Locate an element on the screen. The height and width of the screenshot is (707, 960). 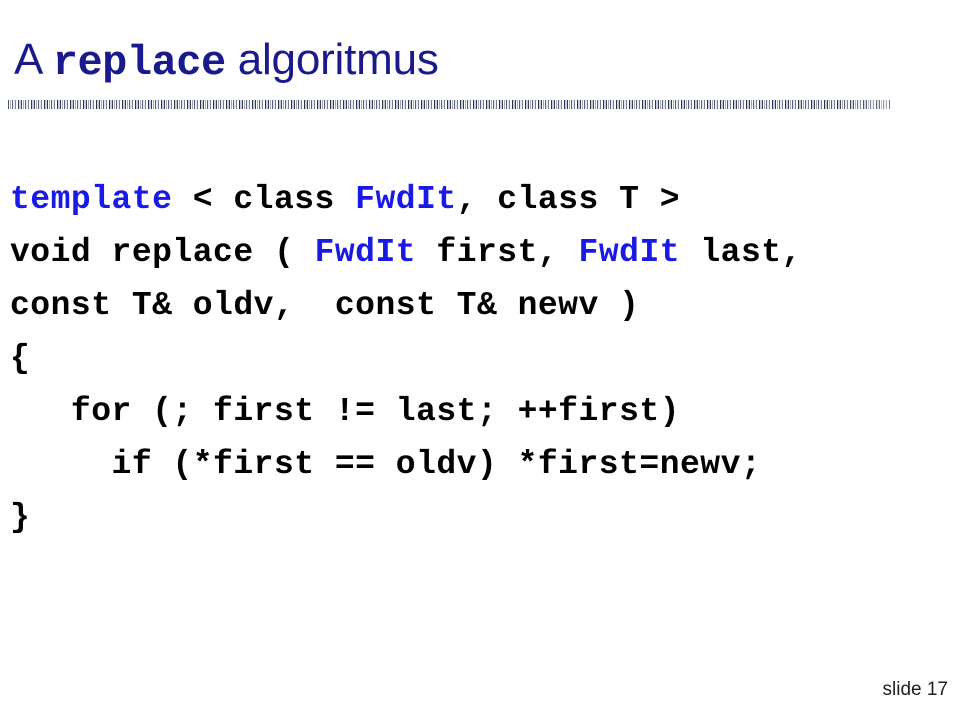
divider-fade is located at coordinates (449, 104).